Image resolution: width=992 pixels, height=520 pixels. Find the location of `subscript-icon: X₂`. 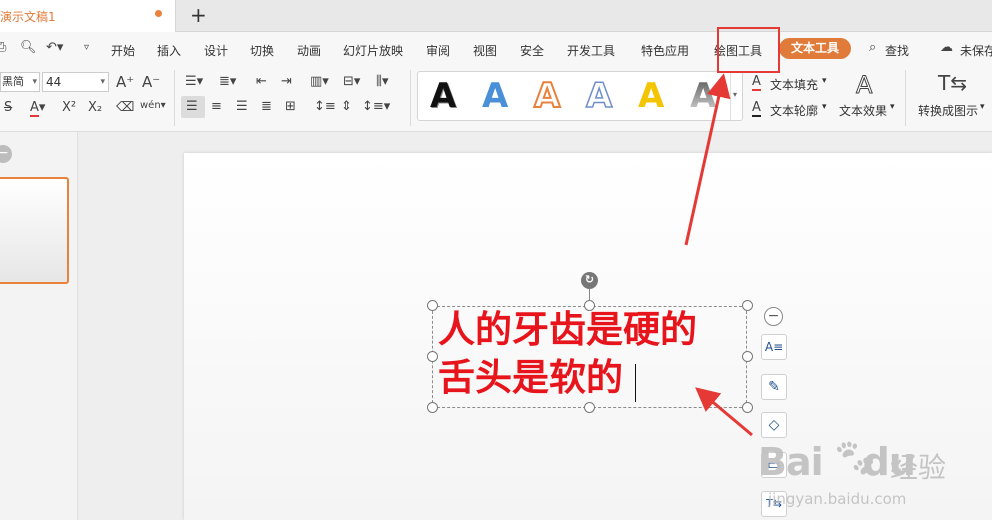

subscript-icon: X₂ is located at coordinates (95, 108).